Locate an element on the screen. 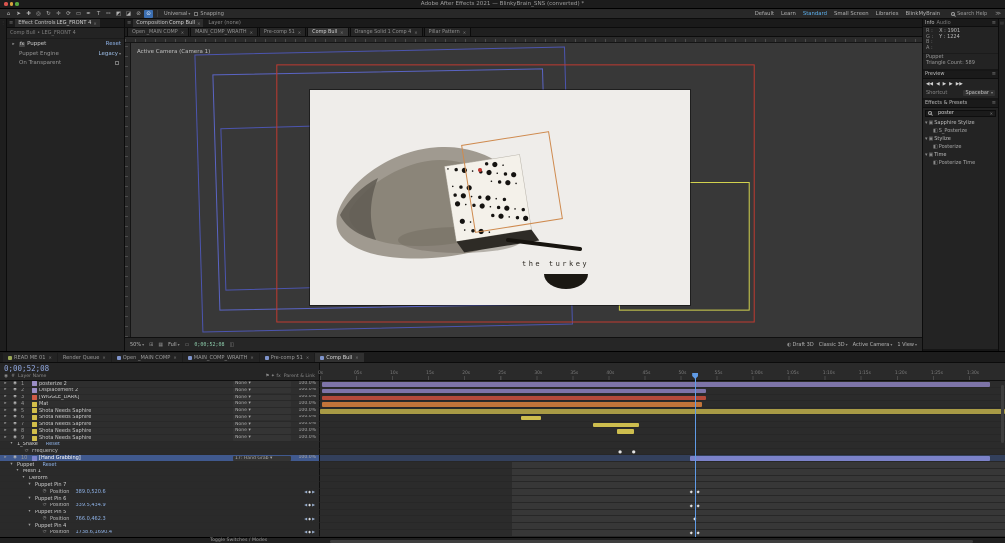  property-value: 1738.6,1690.4 is located at coordinates (93, 533).